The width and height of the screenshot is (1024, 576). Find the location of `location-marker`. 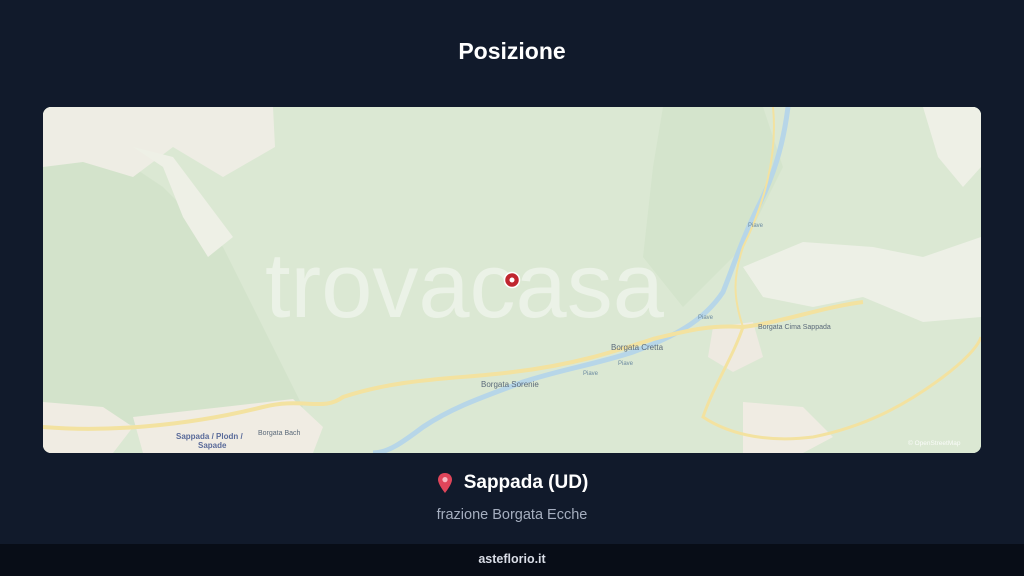

location-marker is located at coordinates (512, 280).